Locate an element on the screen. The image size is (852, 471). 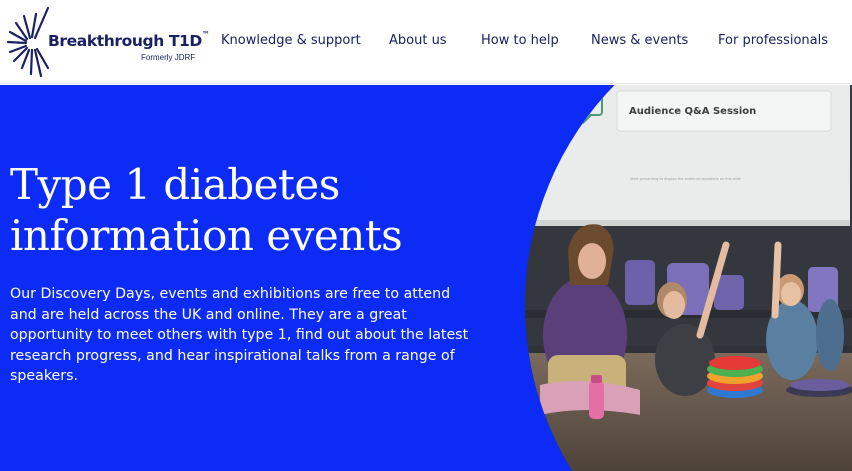
brand-subtitle: Formerly JDRF is located at coordinates (168, 57).